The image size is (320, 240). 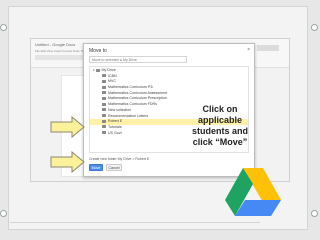 What do you see at coordinates (132, 104) in the screenshot?
I see `folder-label: Mathematics Curriculum FDRs` at bounding box center [132, 104].